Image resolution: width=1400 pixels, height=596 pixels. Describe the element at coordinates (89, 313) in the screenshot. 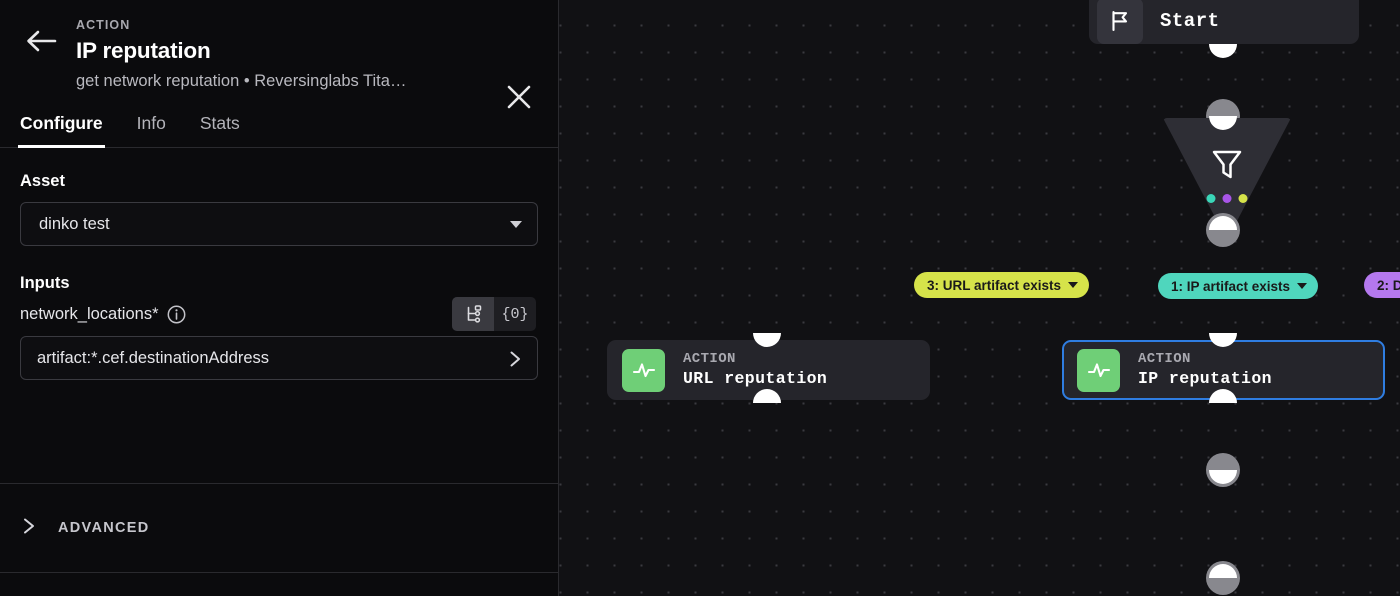

I see `param-name: network_locations*` at that location.